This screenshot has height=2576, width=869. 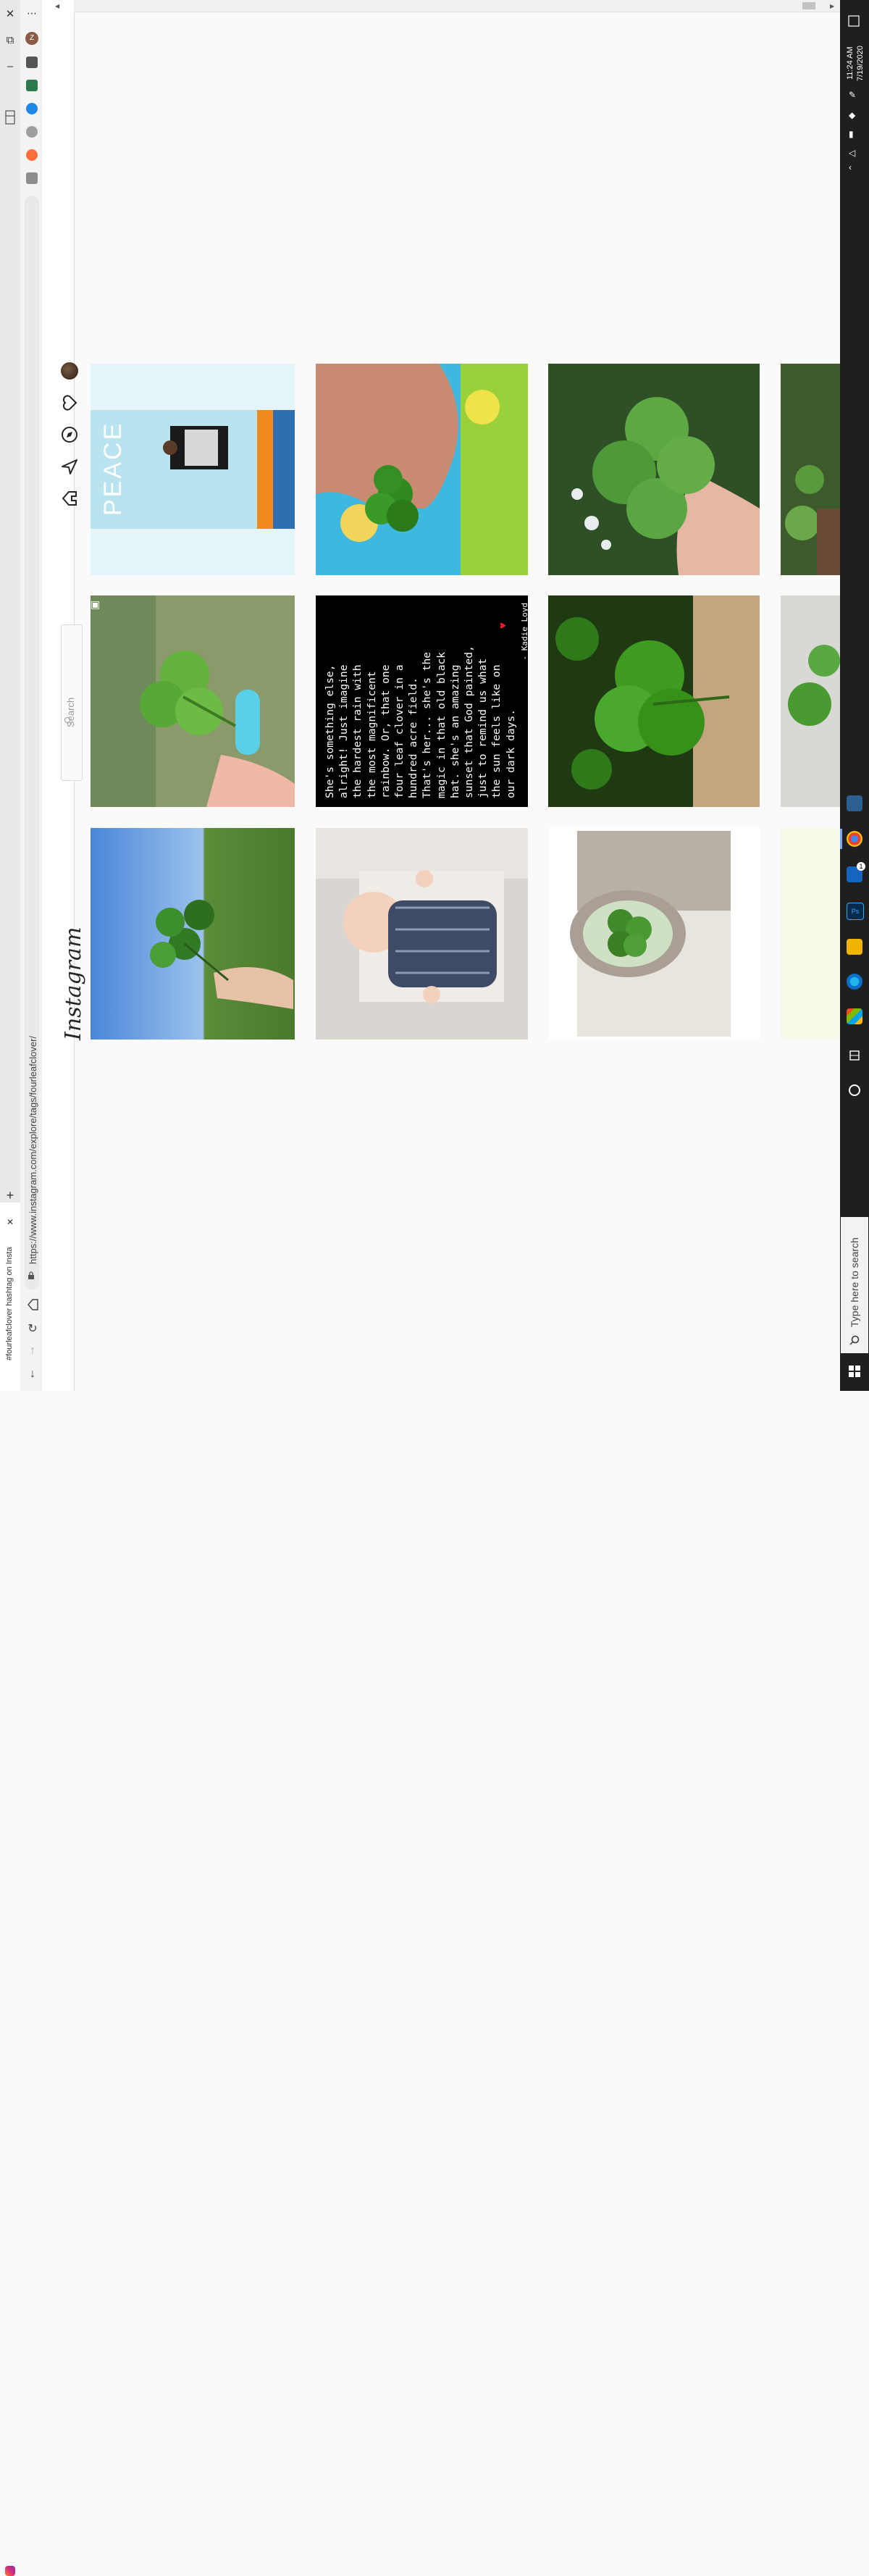 What do you see at coordinates (10, 695) in the screenshot?
I see `tab-strip: ✕ ⧉ – +` at bounding box center [10, 695].